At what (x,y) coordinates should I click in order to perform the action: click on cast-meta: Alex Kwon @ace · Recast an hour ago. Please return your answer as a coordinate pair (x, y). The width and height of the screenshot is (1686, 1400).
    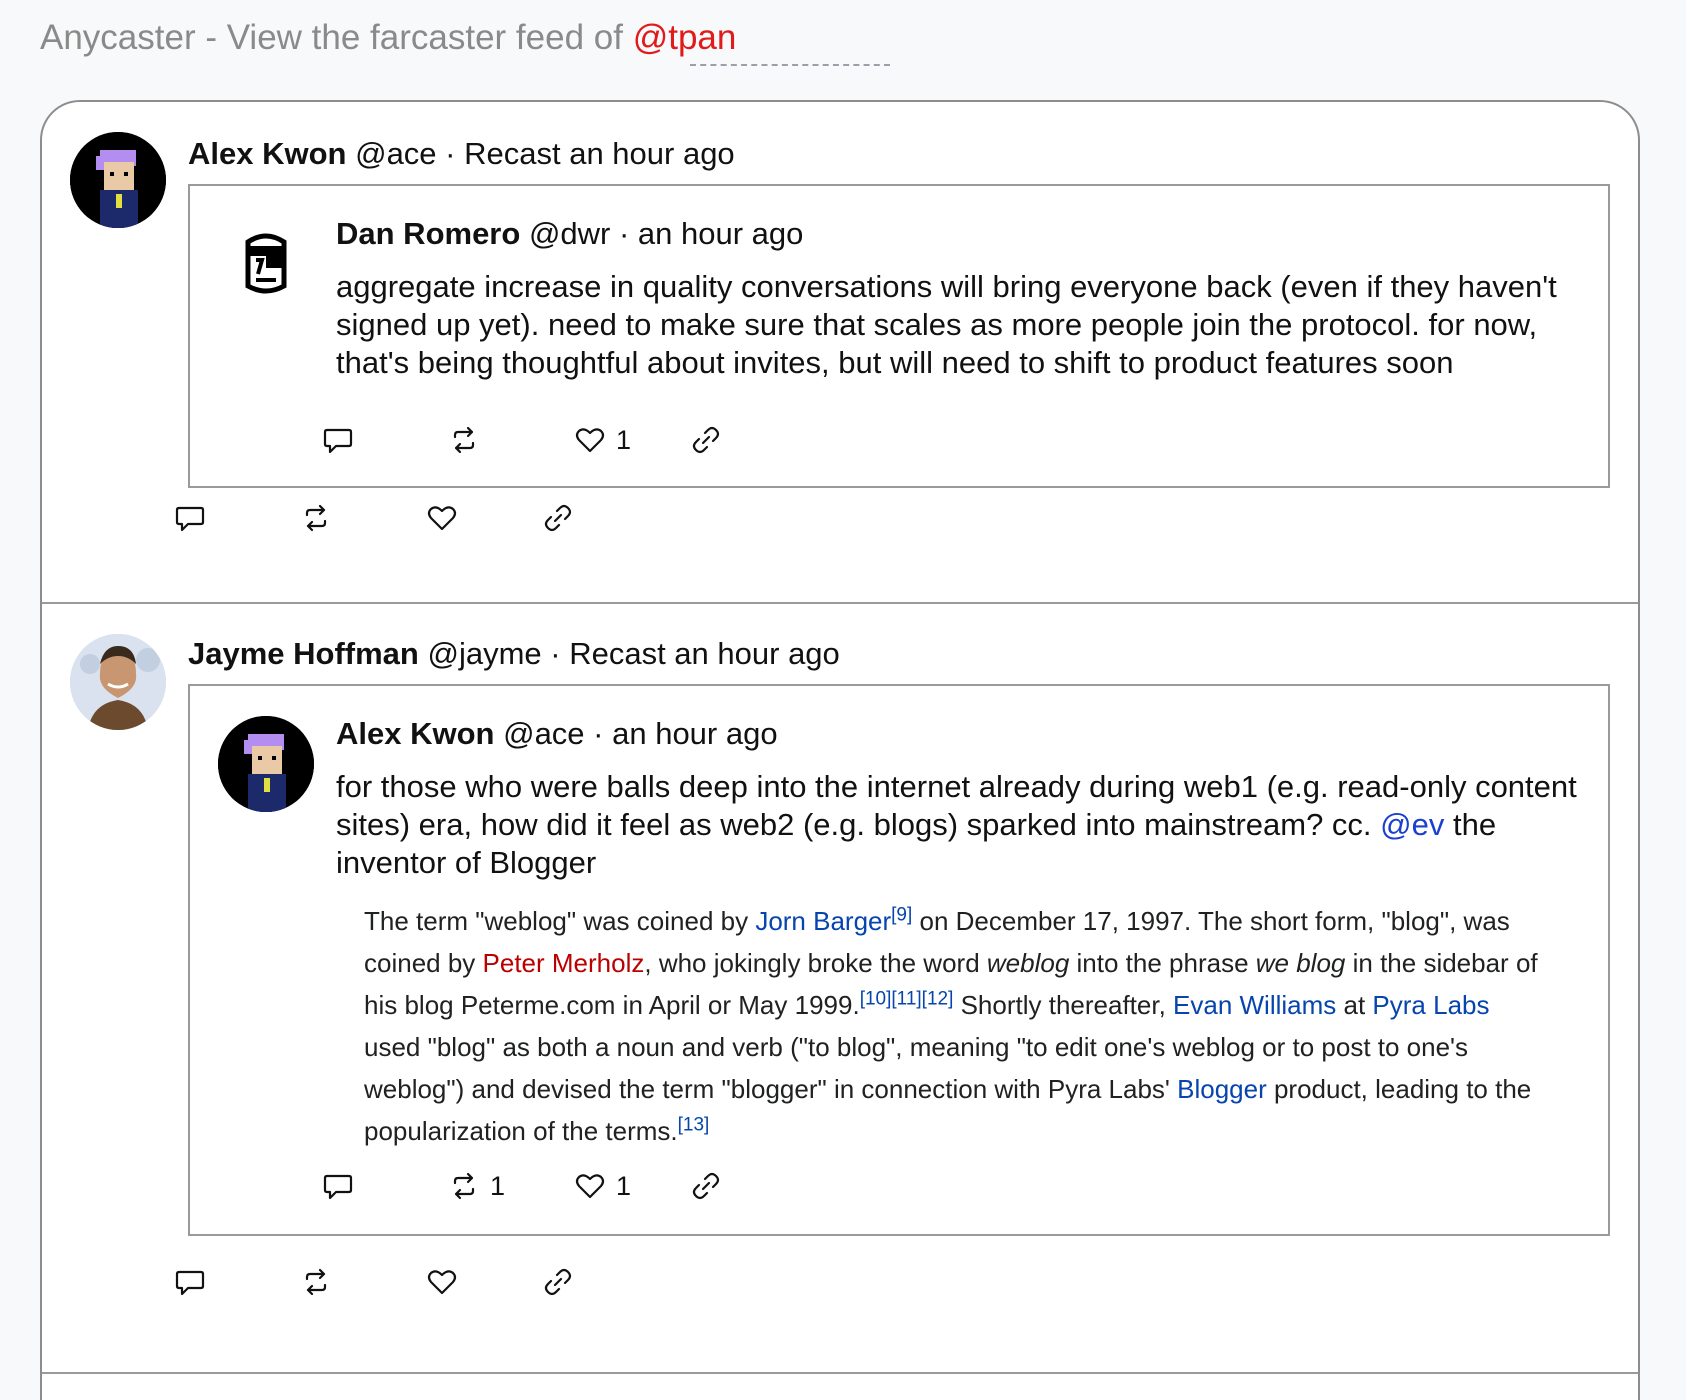
    Looking at the image, I should click on (461, 154).